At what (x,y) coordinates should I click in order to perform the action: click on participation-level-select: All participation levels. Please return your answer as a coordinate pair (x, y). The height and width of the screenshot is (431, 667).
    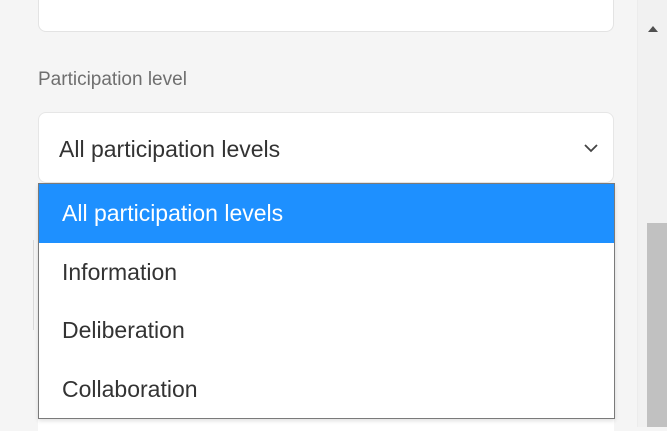
    Looking at the image, I should click on (326, 147).